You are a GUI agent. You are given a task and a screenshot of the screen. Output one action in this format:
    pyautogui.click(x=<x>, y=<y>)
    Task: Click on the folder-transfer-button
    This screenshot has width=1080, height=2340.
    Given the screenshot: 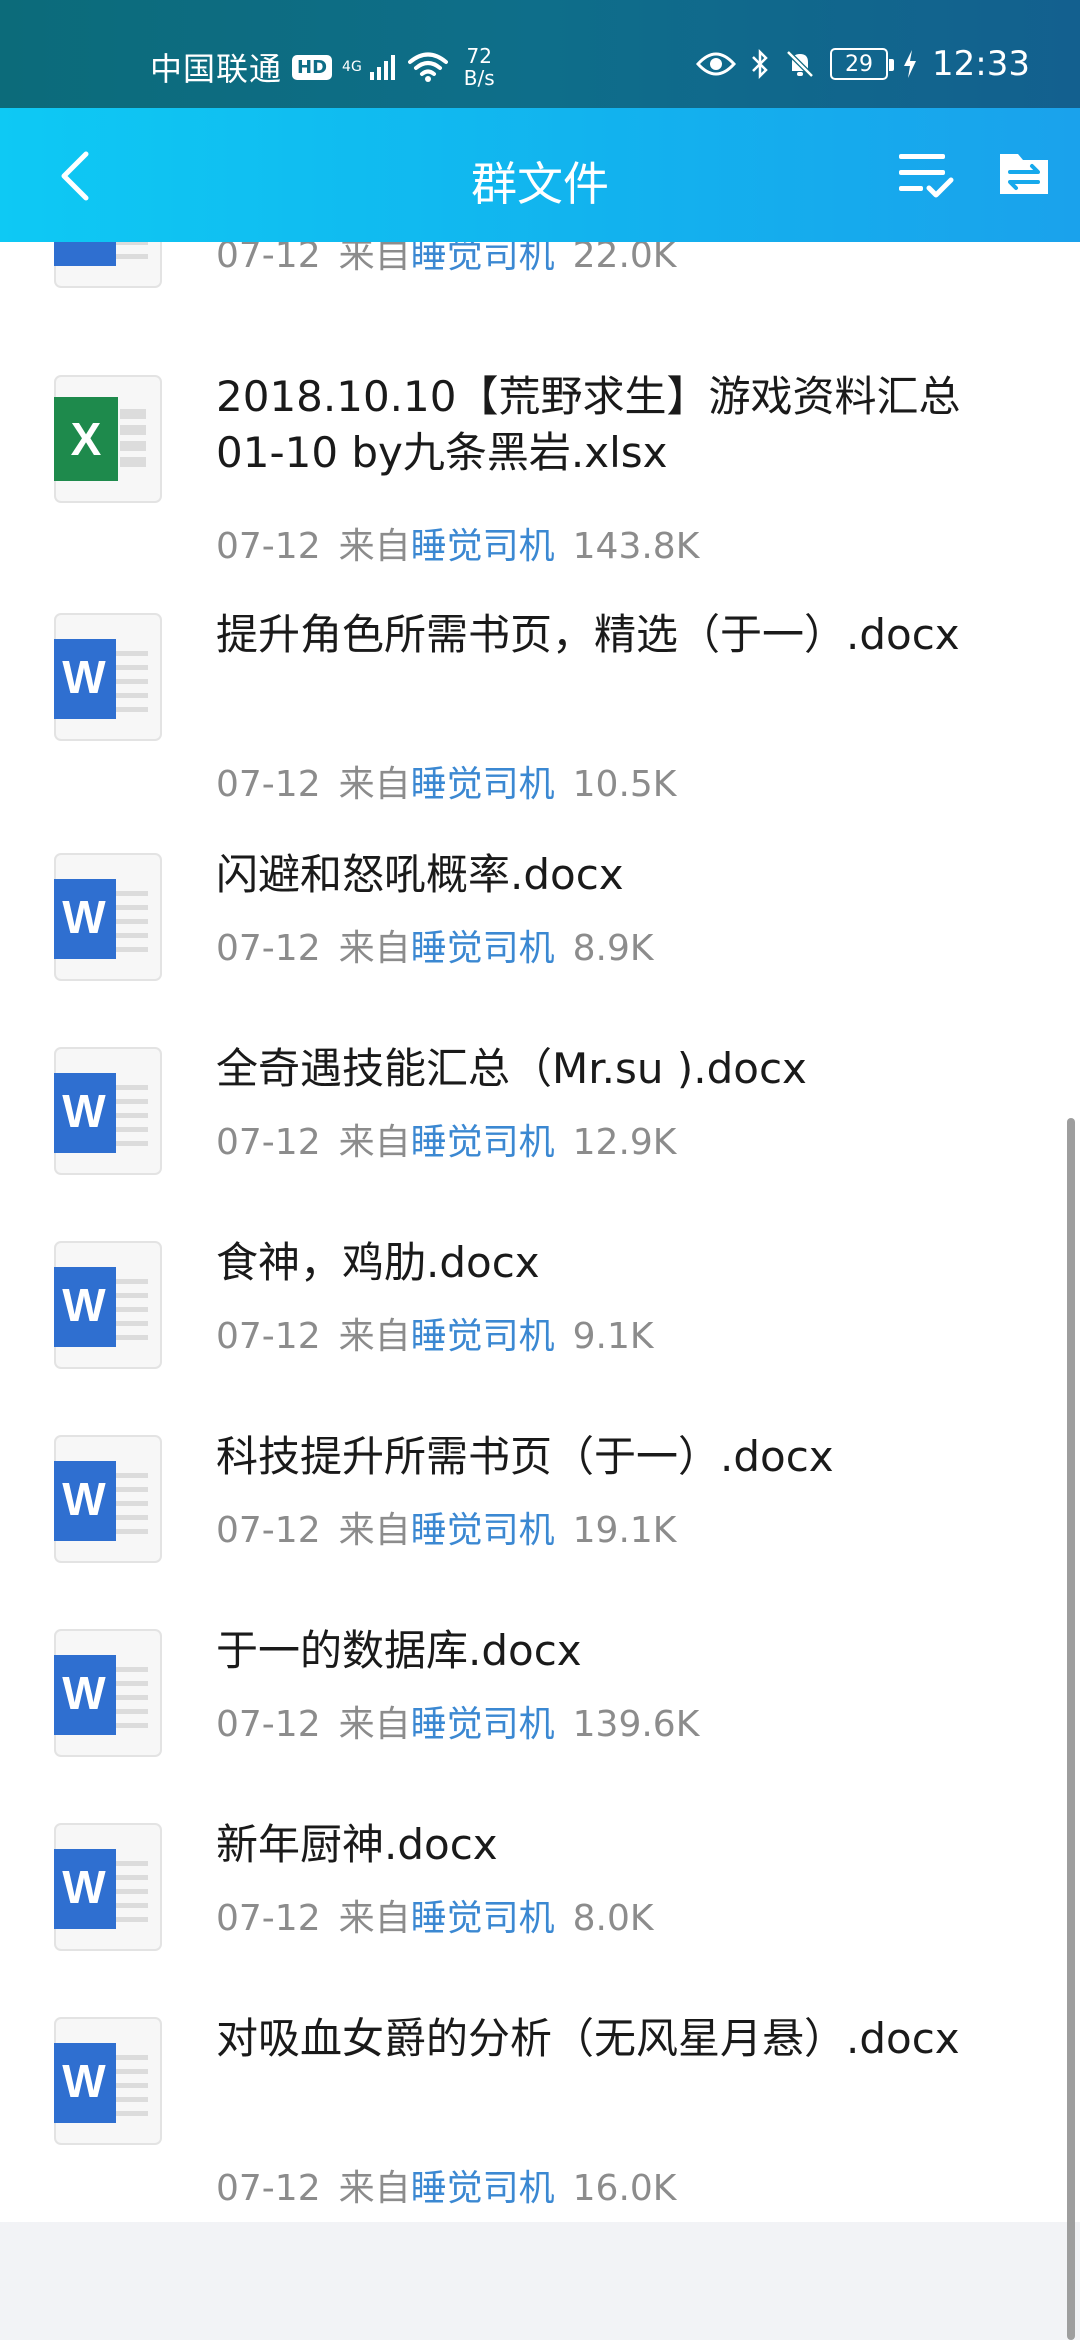 What is the action you would take?
    pyautogui.click(x=1024, y=174)
    